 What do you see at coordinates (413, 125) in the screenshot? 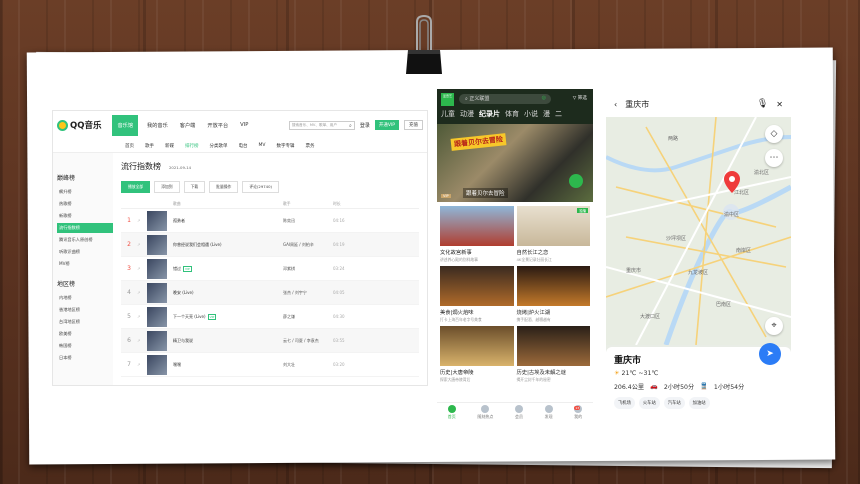
I see `recharge-button: 充值` at bounding box center [413, 125].